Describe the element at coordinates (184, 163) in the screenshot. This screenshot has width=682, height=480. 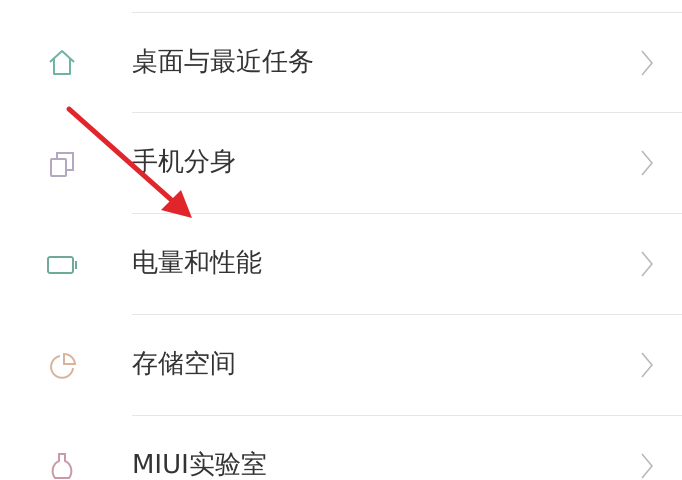
I see `row-label: 手机分身` at that location.